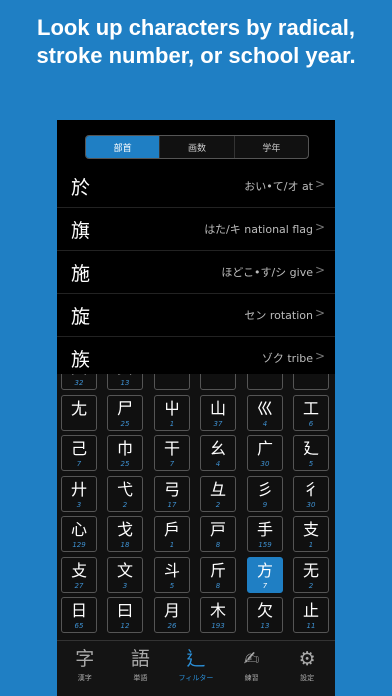 Image resolution: width=392 pixels, height=696 pixels. What do you see at coordinates (171, 570) in the screenshot?
I see `radical-glyph: 斗` at bounding box center [171, 570].